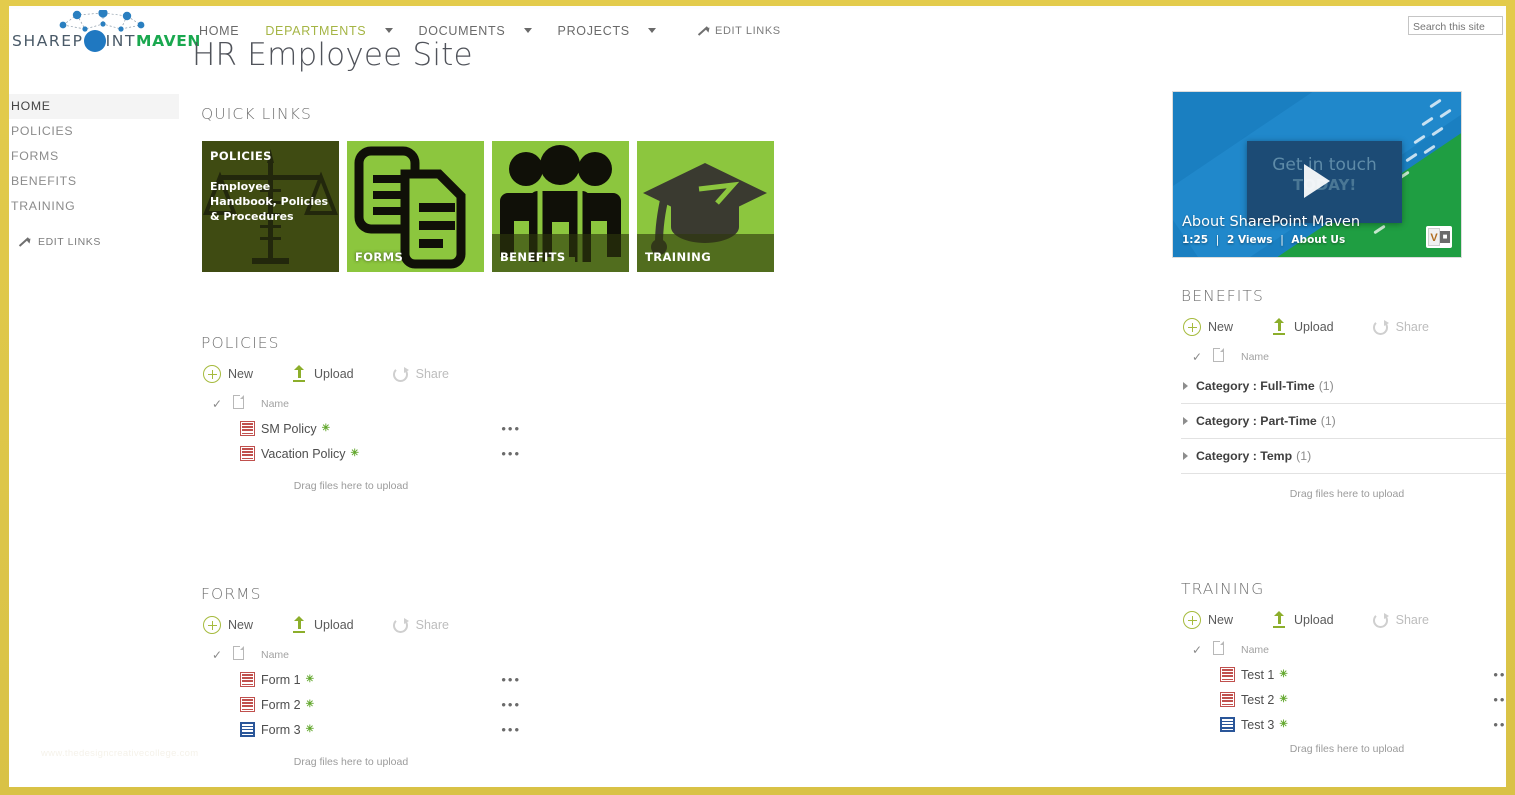 This screenshot has height=795, width=1515. What do you see at coordinates (281, 680) in the screenshot?
I see `file-name: Form 1` at bounding box center [281, 680].